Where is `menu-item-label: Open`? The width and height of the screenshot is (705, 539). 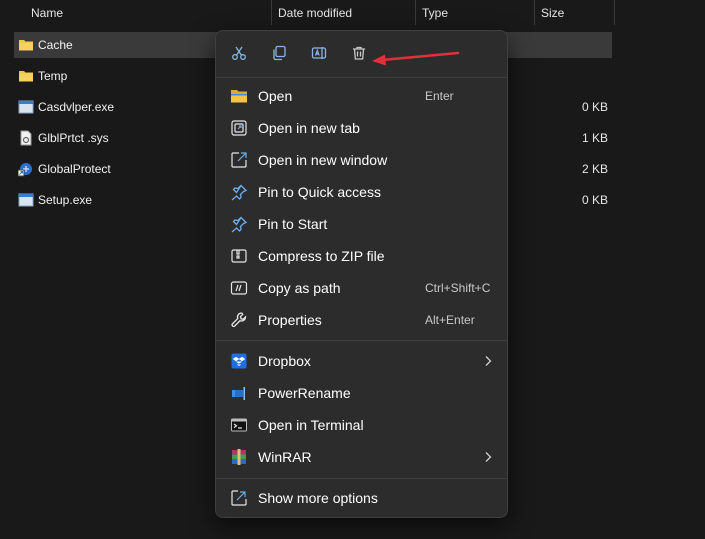
menu-item-label: Open is located at coordinates (275, 96).